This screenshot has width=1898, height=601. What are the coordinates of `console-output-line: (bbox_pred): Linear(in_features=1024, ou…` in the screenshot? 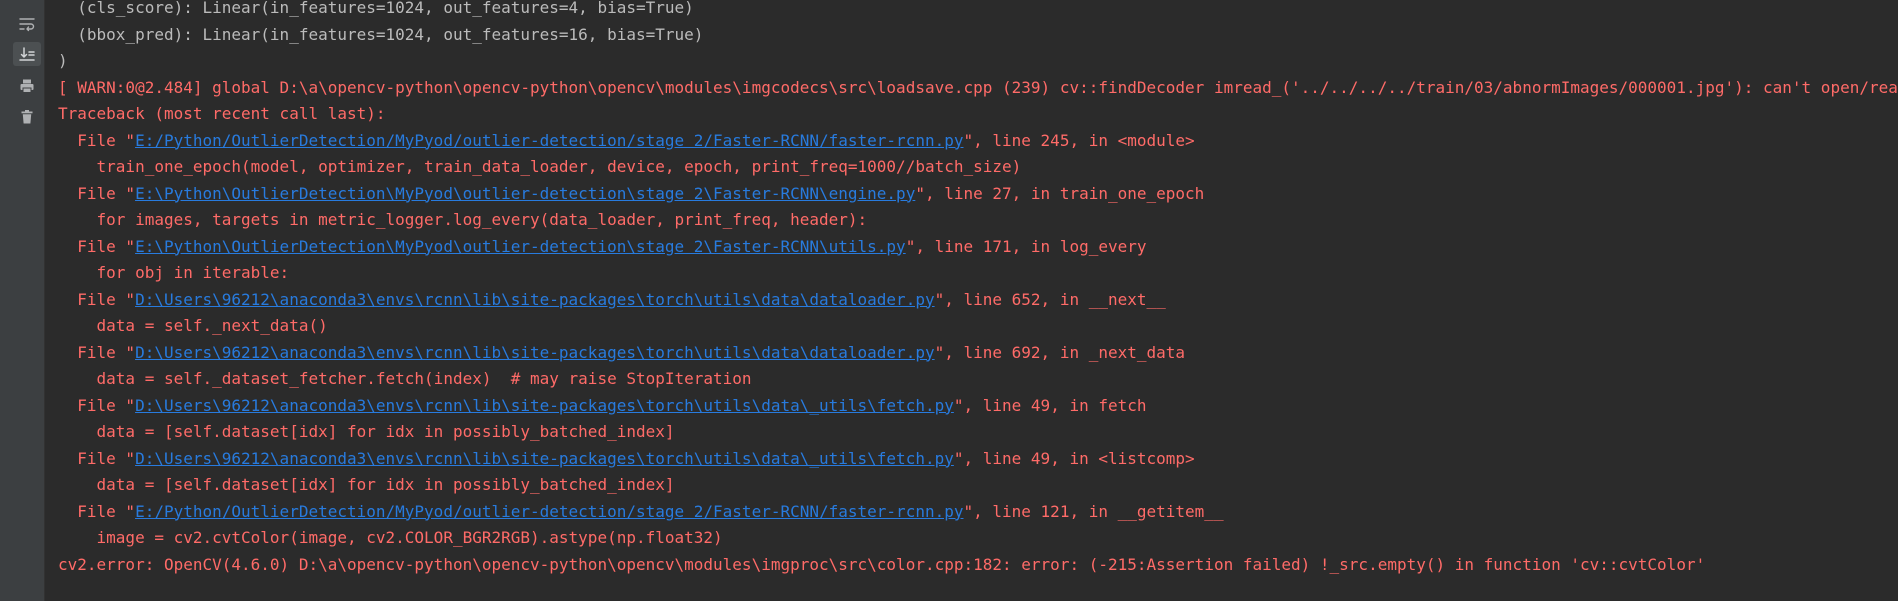 It's located at (978, 35).